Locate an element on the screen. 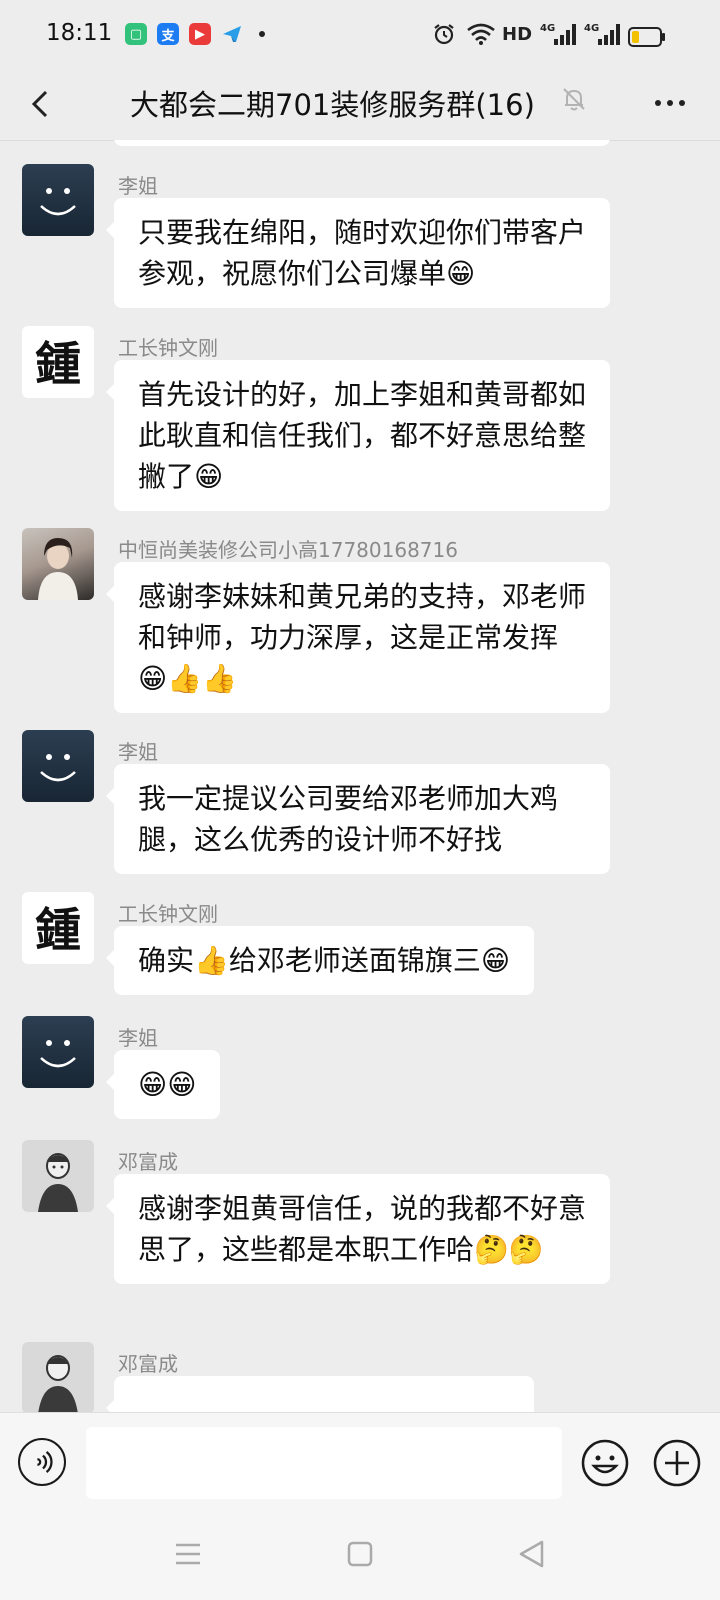 This screenshot has width=720, height=1600. more-dots-icon is located at coordinates (670, 103).